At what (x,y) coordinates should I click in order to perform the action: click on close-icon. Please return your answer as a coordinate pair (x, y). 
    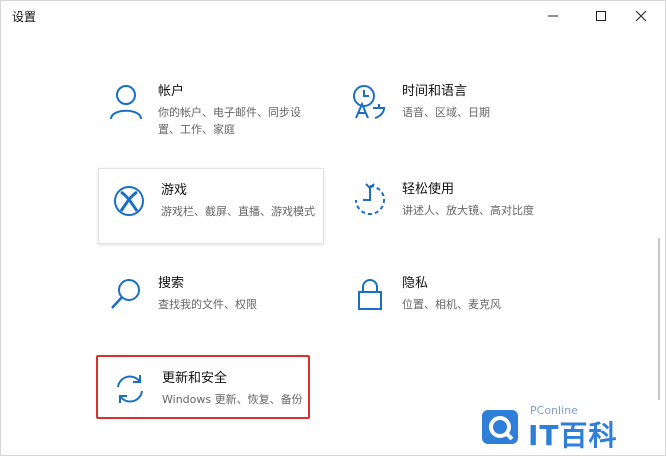
    Looking at the image, I should click on (641, 16).